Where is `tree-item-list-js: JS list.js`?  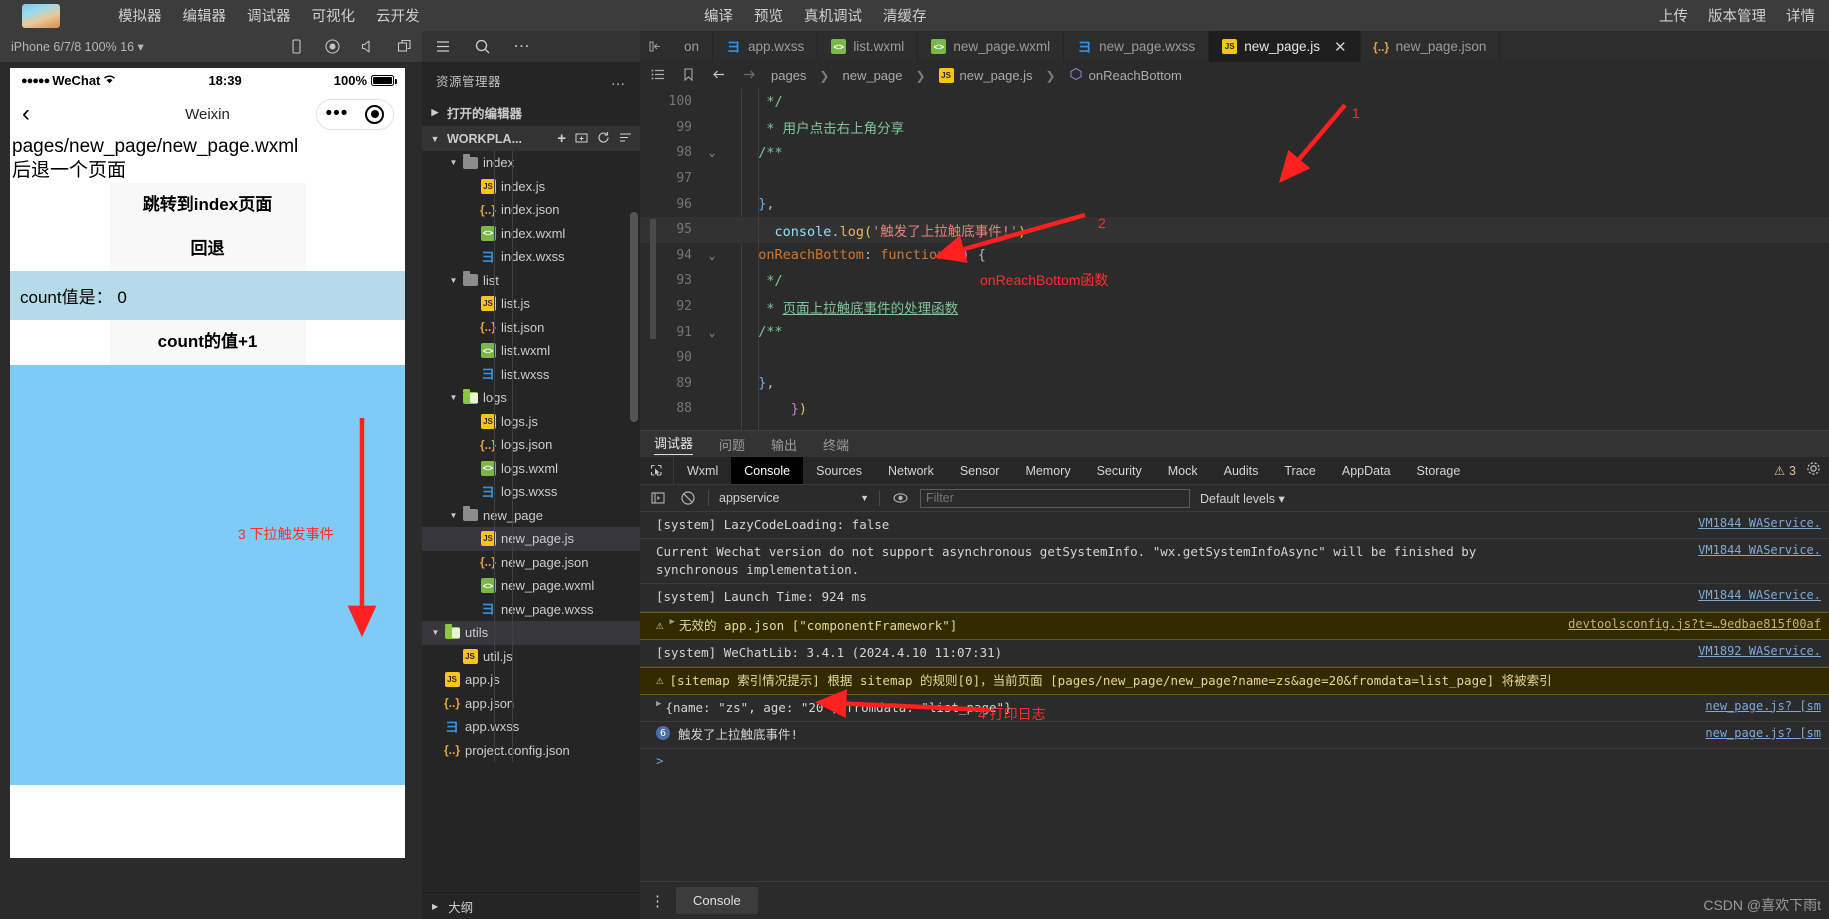 tree-item-list-js: JS list.js is located at coordinates (531, 304).